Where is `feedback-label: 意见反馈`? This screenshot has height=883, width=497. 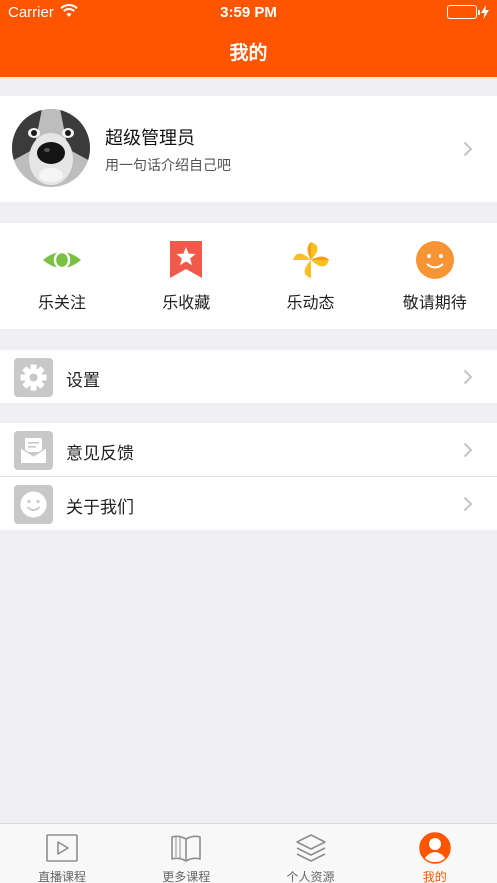
feedback-label: 意见反馈 is located at coordinates (100, 454).